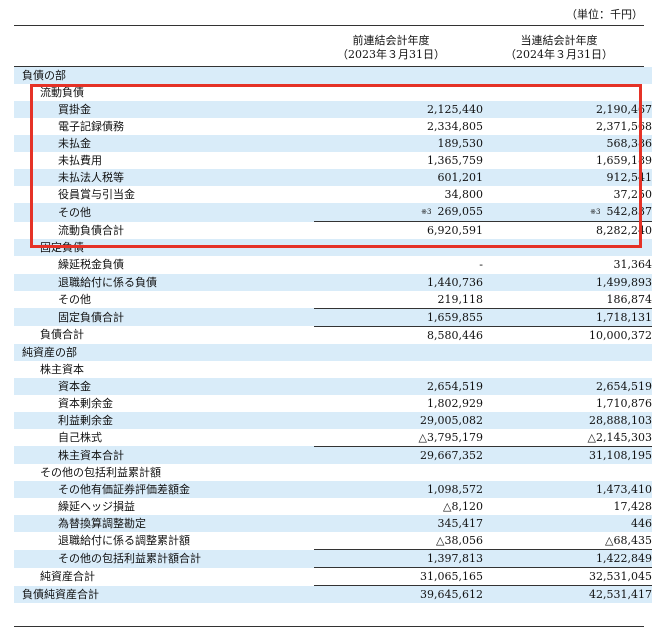 The image size is (657, 639). What do you see at coordinates (629, 212) in the screenshot?
I see `value-text: 542,837` at bounding box center [629, 212].